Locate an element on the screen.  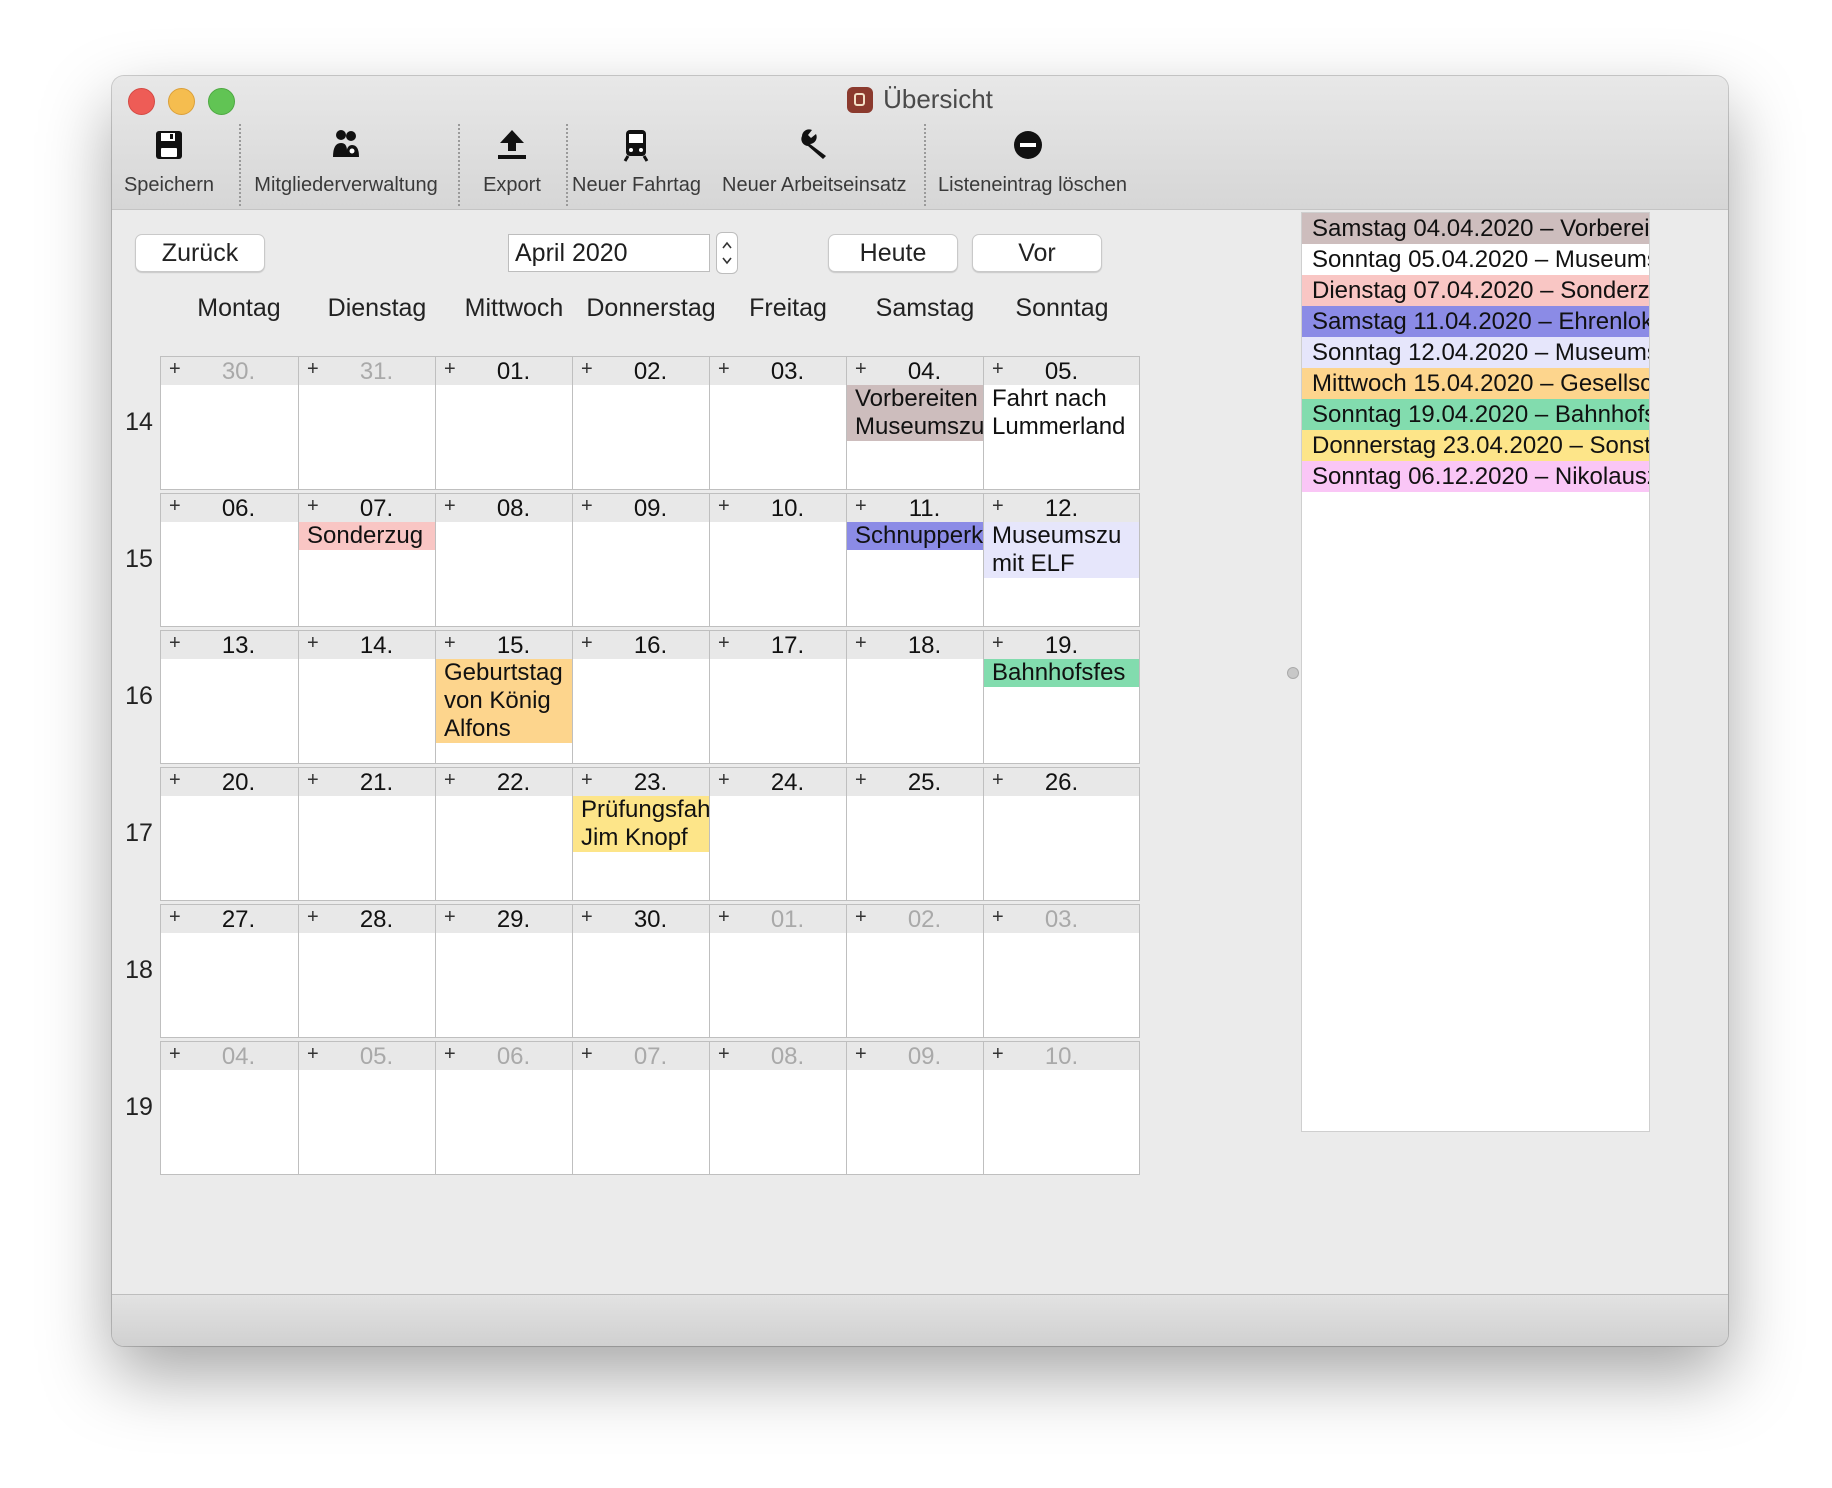
month-stepper is located at coordinates (727, 253).